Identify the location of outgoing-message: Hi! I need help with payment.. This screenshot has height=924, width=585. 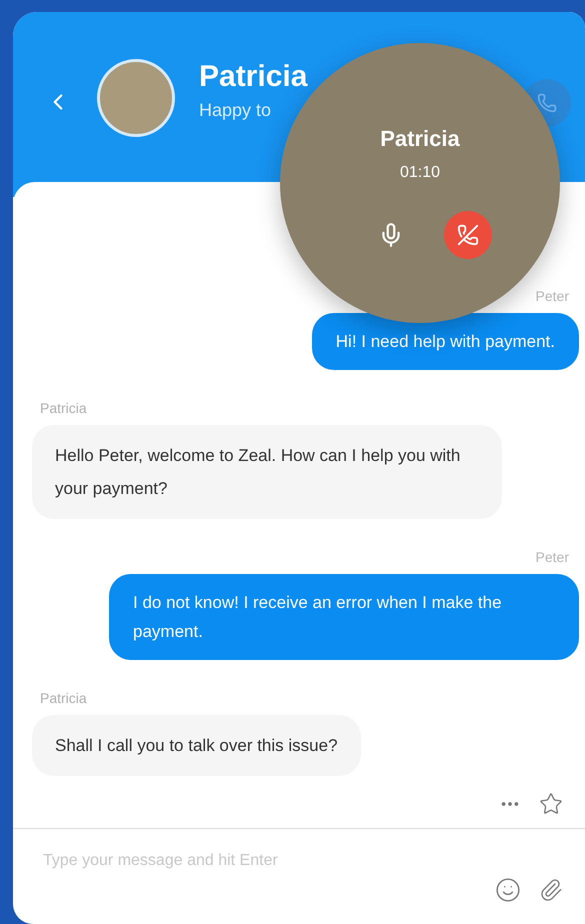
(445, 341).